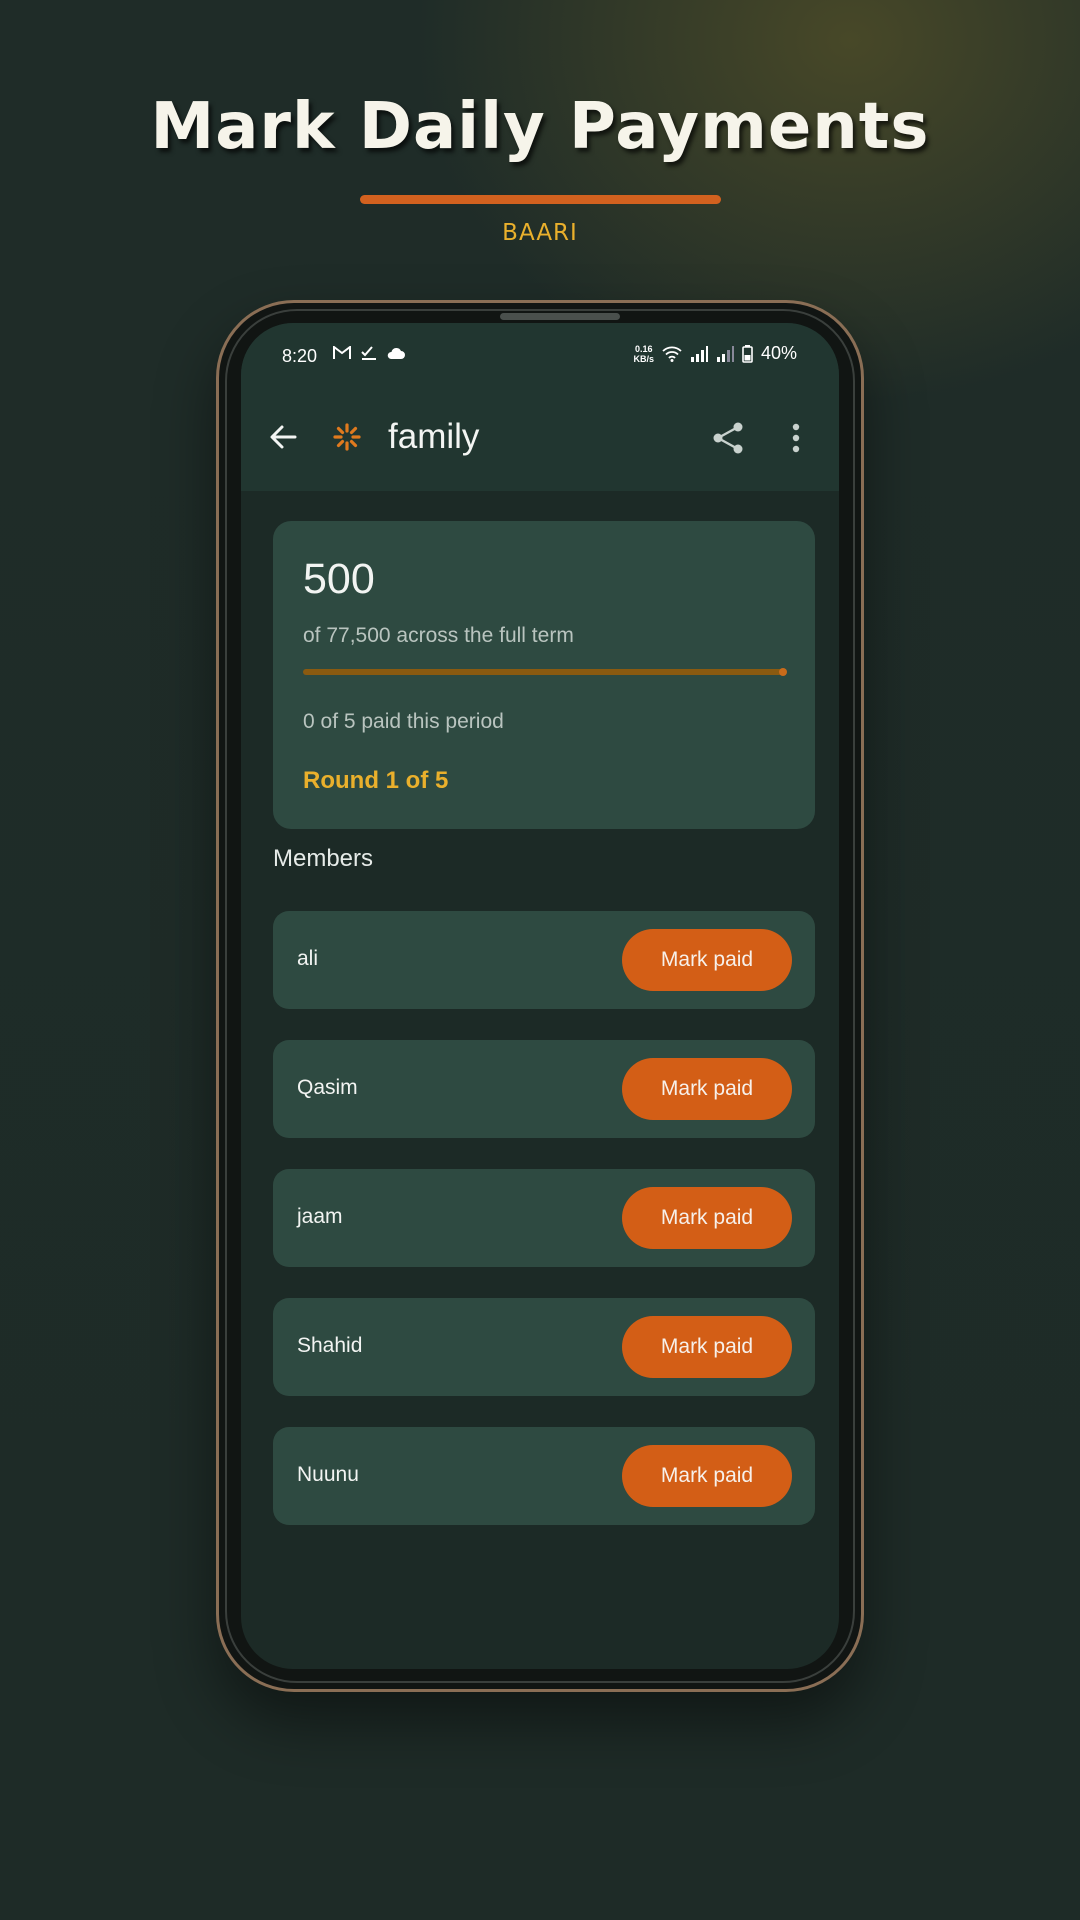 The width and height of the screenshot is (1080, 1920). What do you see at coordinates (544, 1347) in the screenshot?
I see `member-row: Shahid Mark paid` at bounding box center [544, 1347].